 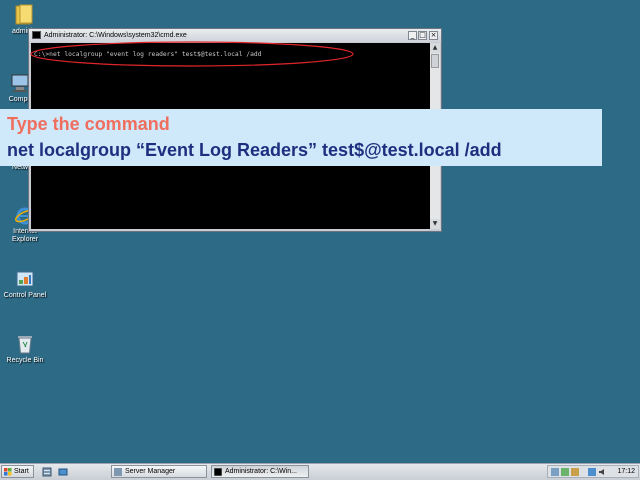 I want to click on scroll-up-icon: ▲, so click(x=435, y=48).